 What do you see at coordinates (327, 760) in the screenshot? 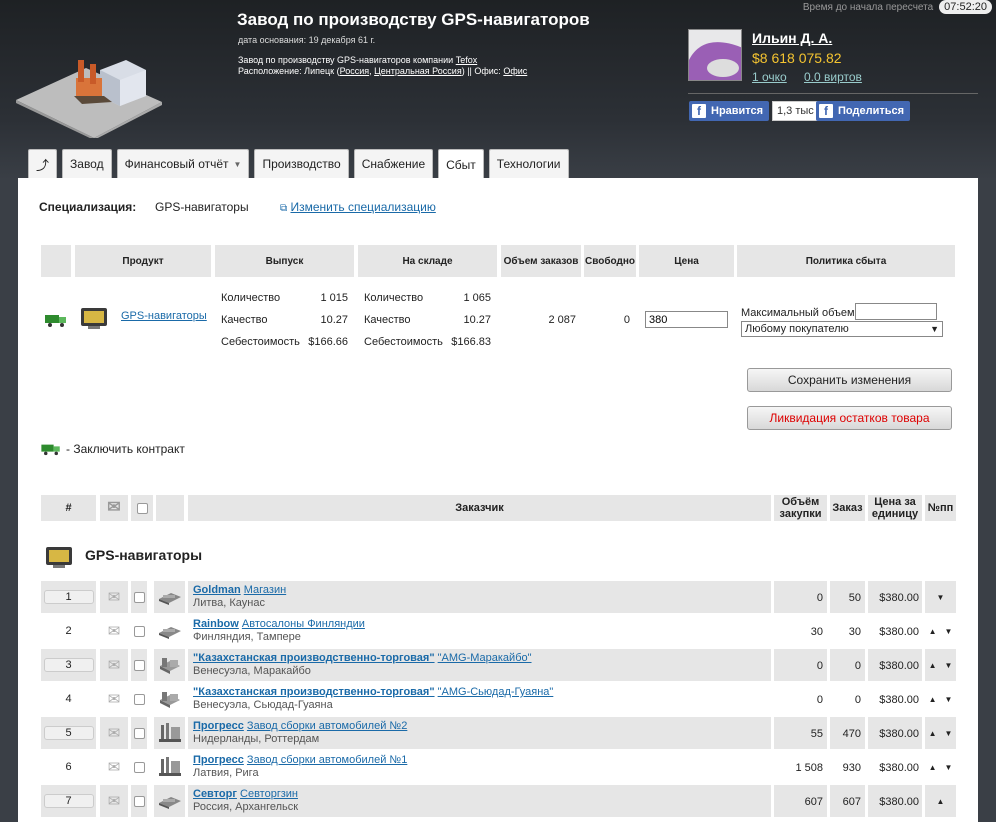
I see `customer-unit-link: Завод сборки автомобилей №1` at bounding box center [327, 760].